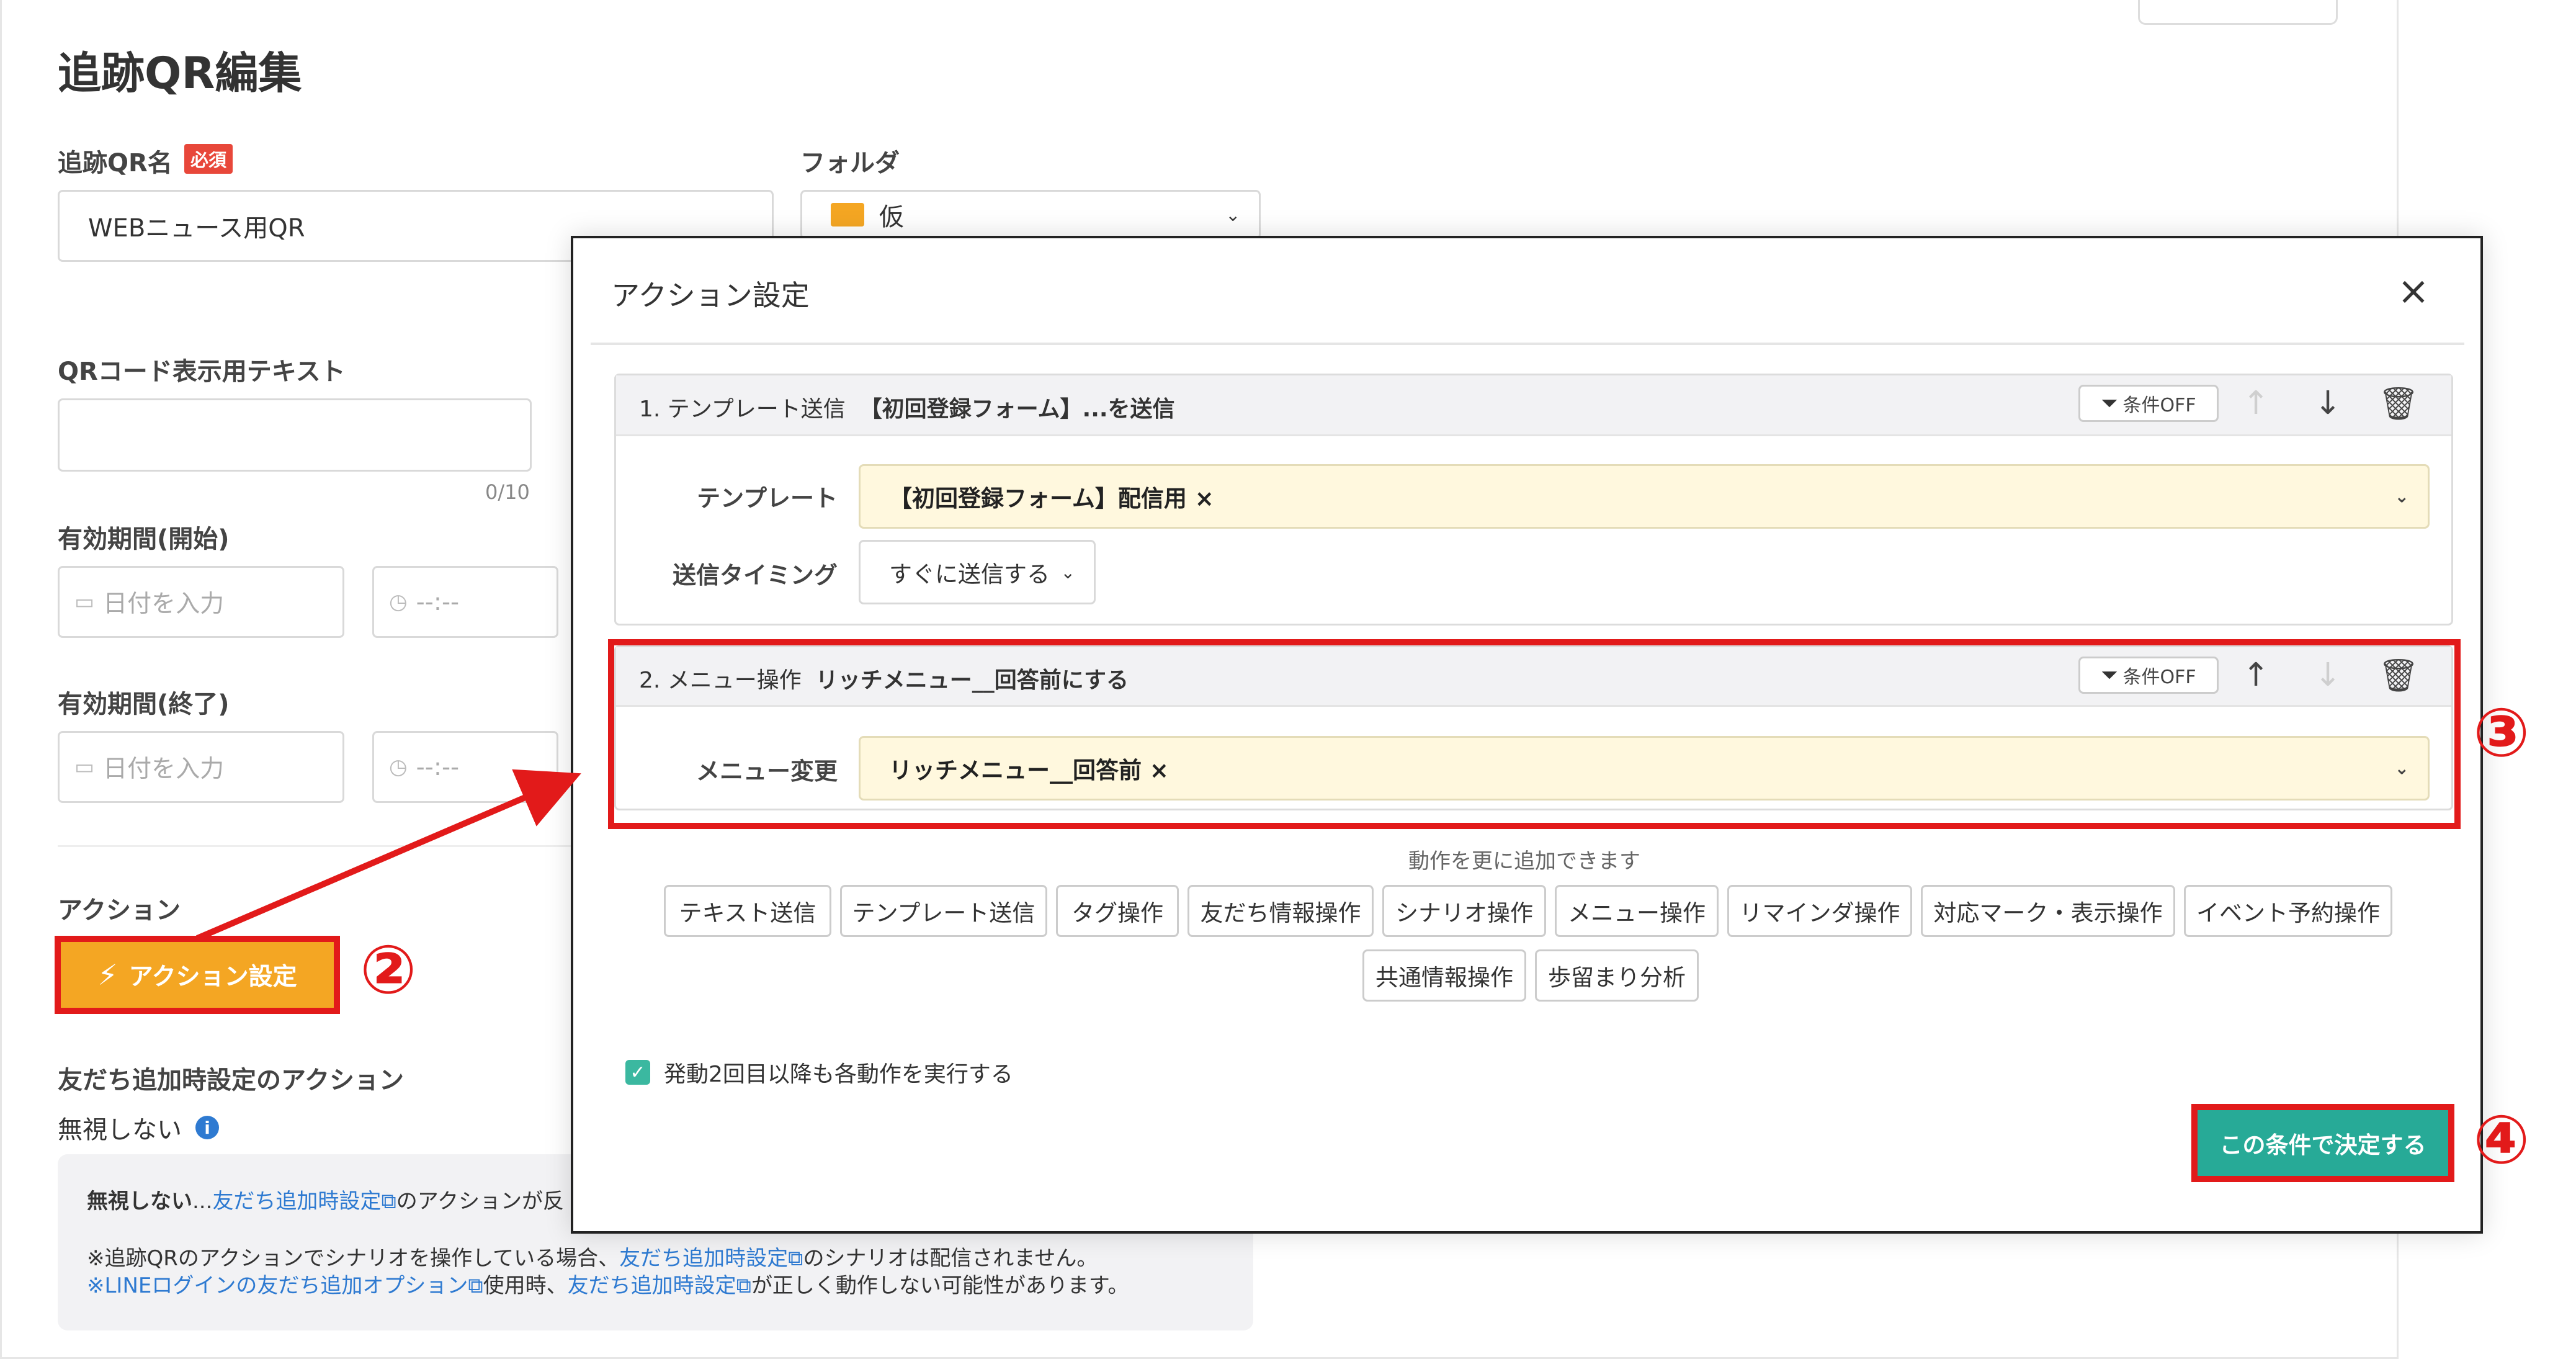 The width and height of the screenshot is (2576, 1359). What do you see at coordinates (388, 855) in the screenshot?
I see `annotation-arrow` at bounding box center [388, 855].